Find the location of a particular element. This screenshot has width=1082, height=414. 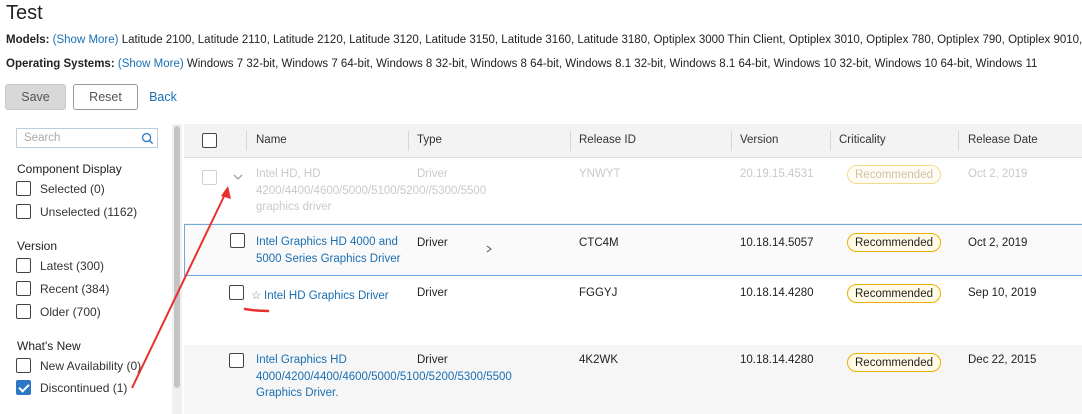

sidebar-scrollbar is located at coordinates (177, 269).